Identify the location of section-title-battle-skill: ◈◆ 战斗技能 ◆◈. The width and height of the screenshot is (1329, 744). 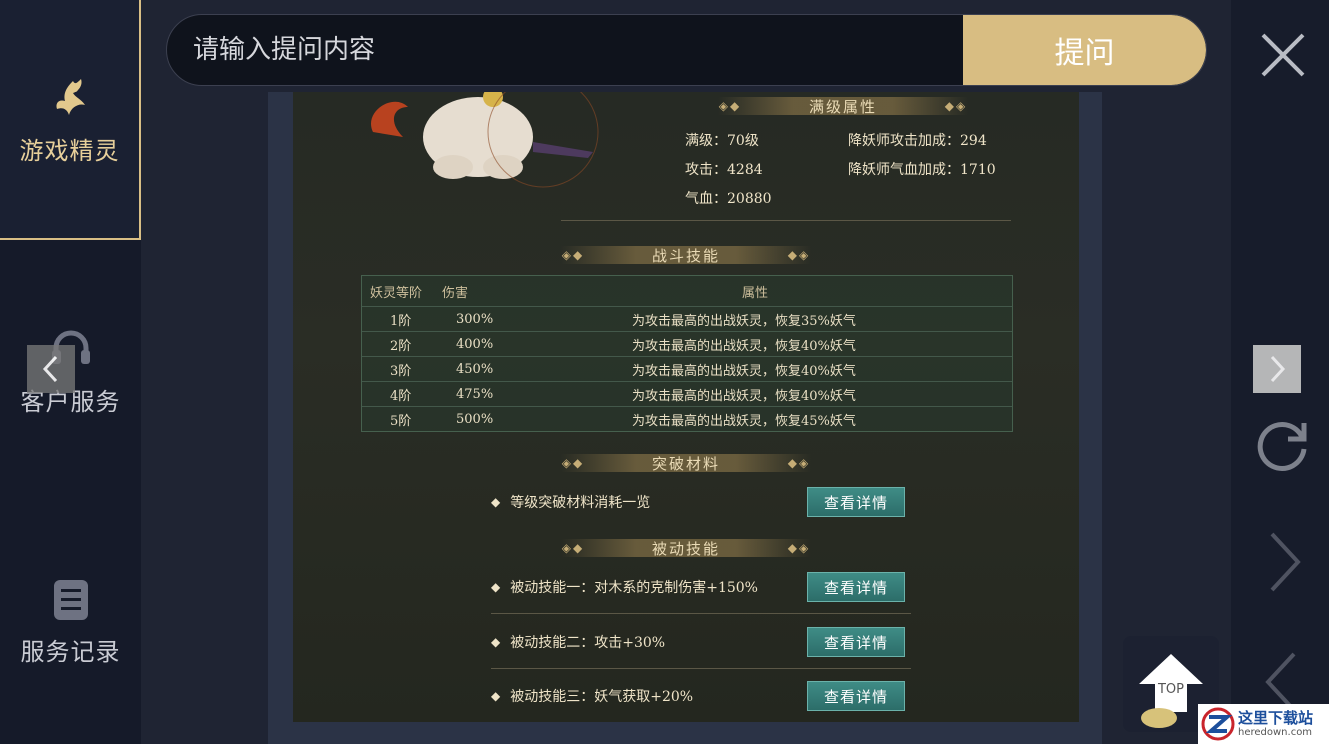
(686, 255).